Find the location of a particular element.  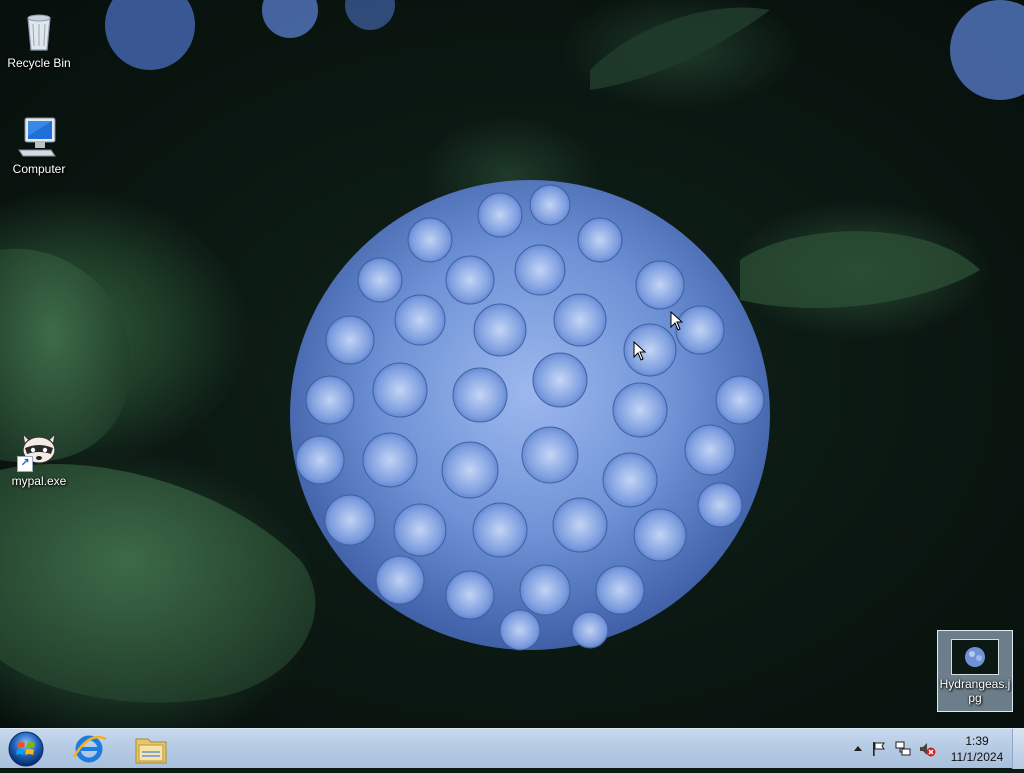

windows-start-orb-icon is located at coordinates (26, 749).